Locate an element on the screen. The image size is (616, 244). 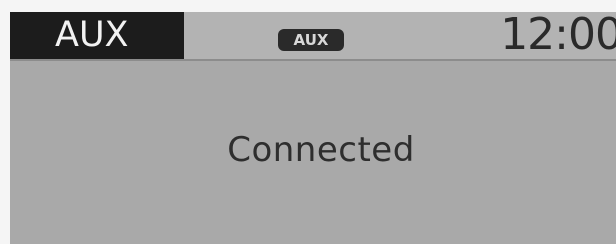
header-divider is located at coordinates (313, 60).